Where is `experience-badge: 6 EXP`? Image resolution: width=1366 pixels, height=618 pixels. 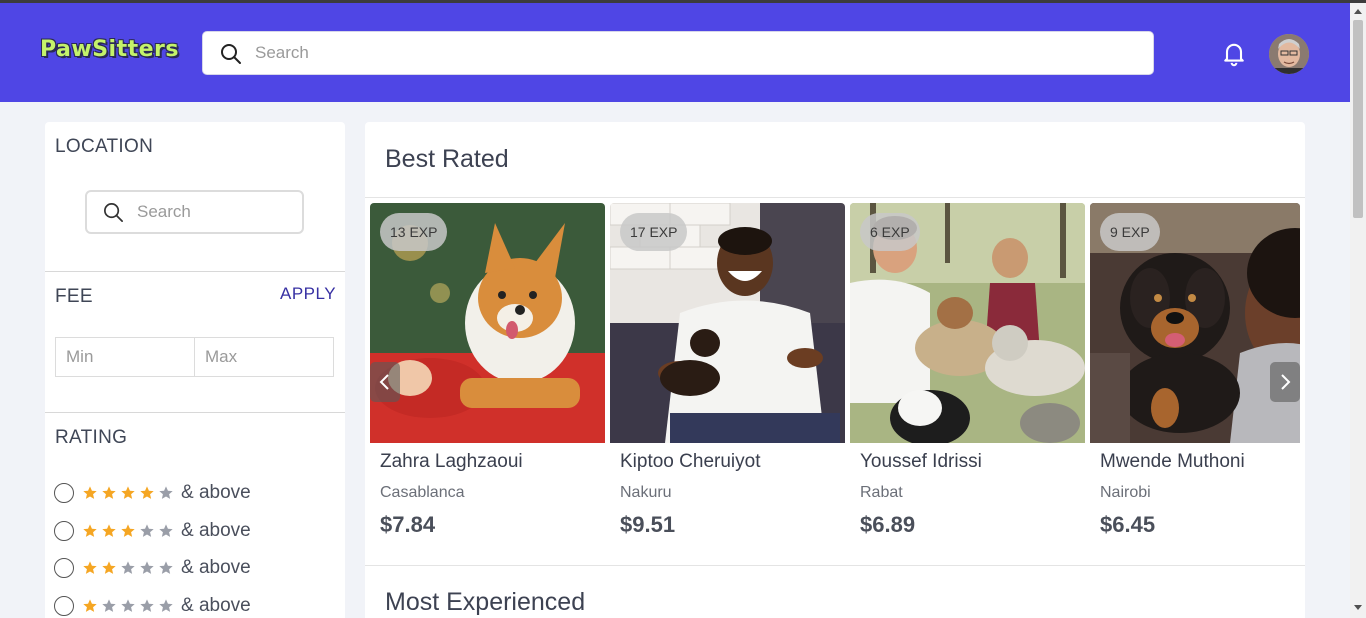 experience-badge: 6 EXP is located at coordinates (890, 232).